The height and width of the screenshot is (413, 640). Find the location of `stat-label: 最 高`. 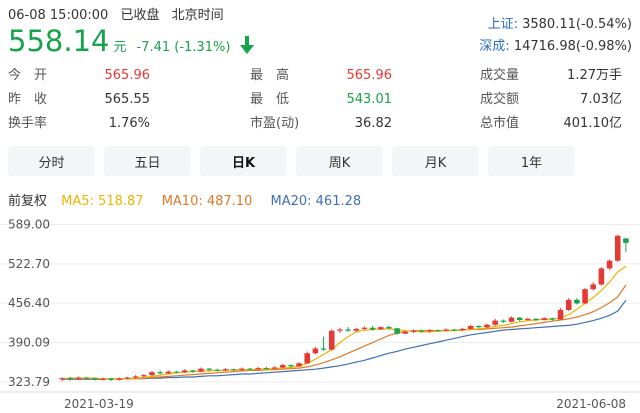

stat-label: 最 高 is located at coordinates (270, 75).